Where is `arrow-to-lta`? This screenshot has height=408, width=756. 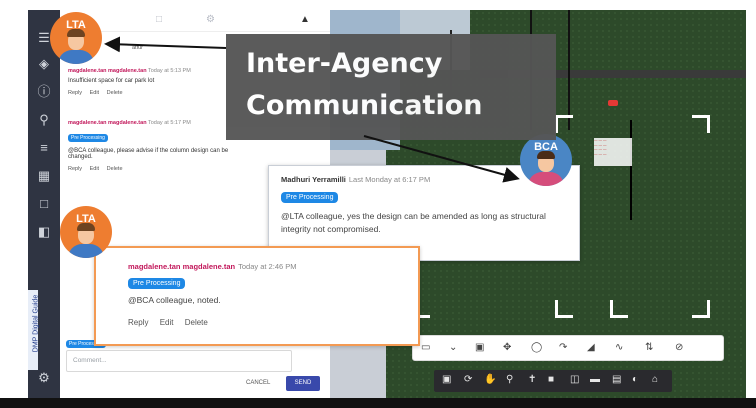 arrow-to-lta is located at coordinates (165, 44).